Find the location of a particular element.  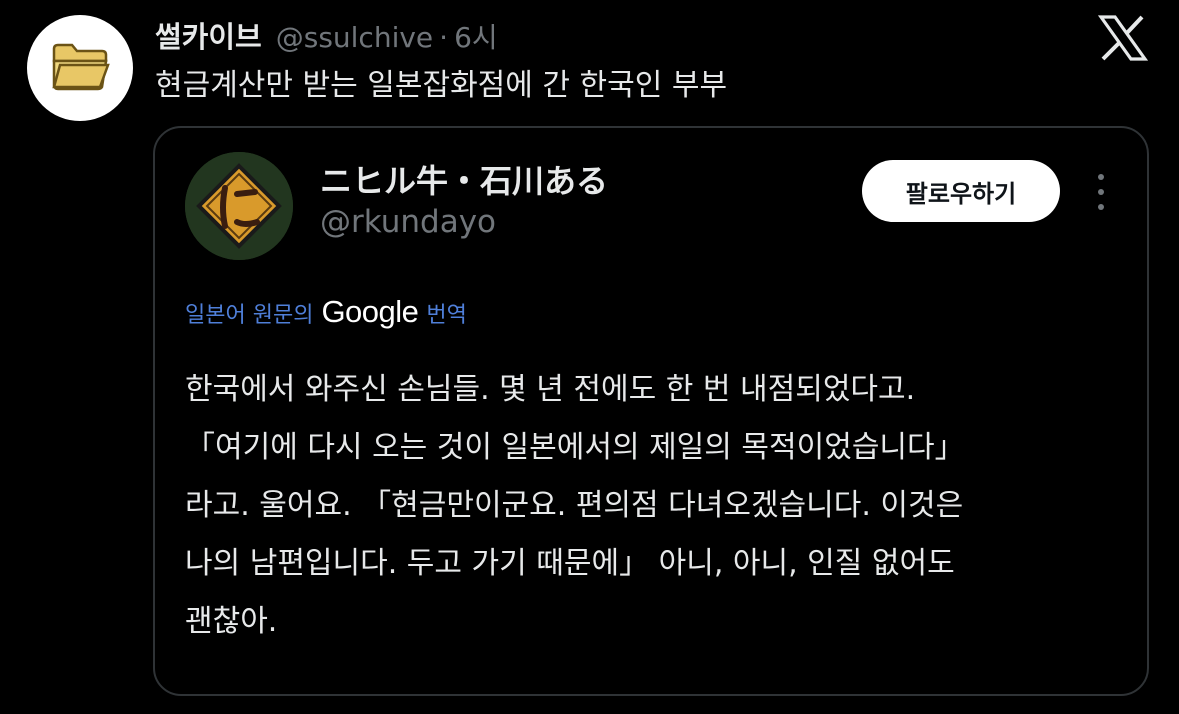

translation-suffix: 번역 is located at coordinates (446, 315).